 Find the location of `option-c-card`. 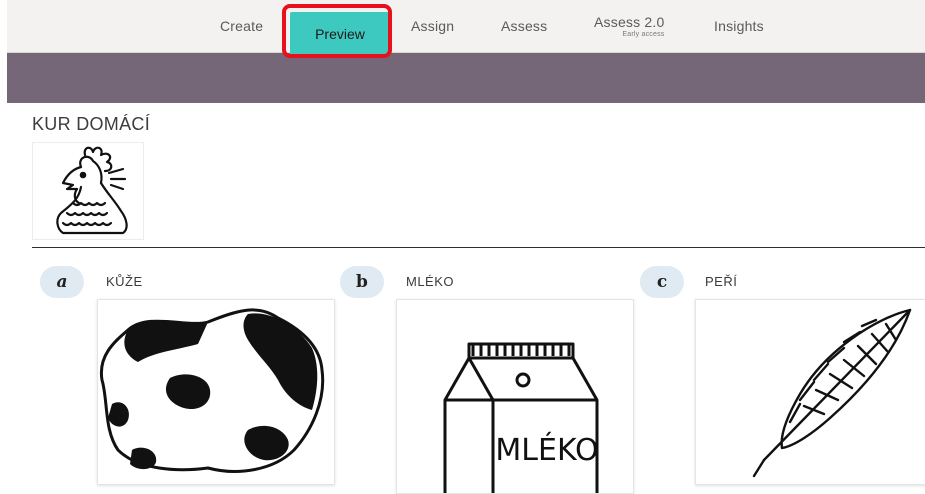

option-c-card is located at coordinates (810, 392).